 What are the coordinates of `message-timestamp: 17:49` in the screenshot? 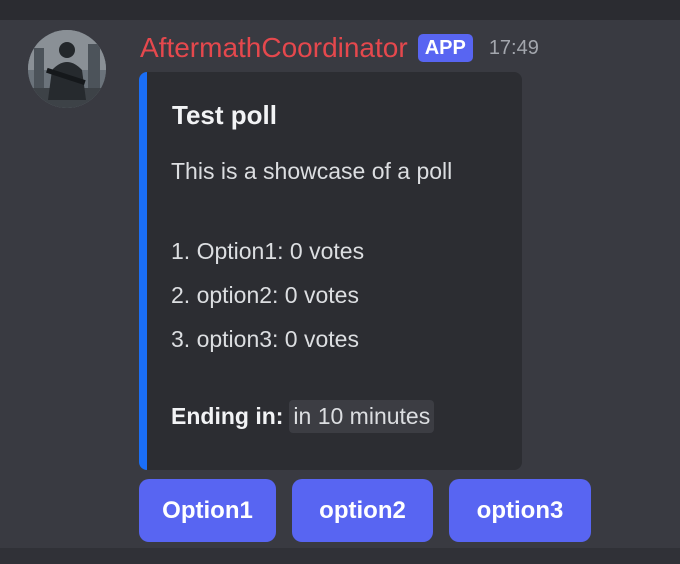 It's located at (514, 48).